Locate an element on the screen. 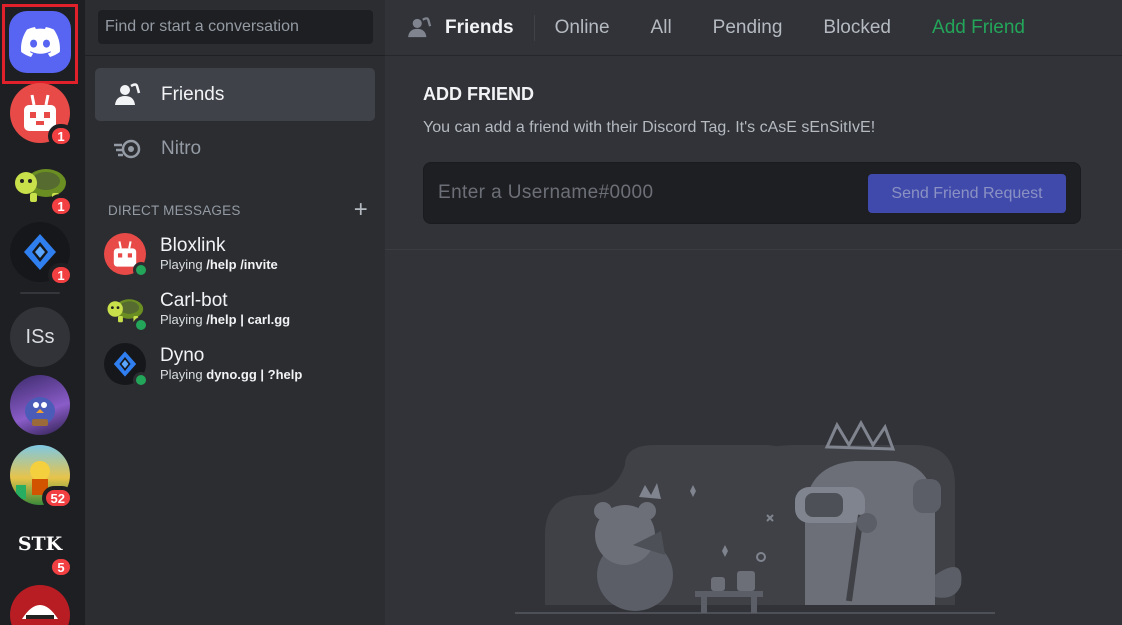  friends-title-label: Friends is located at coordinates (479, 27).